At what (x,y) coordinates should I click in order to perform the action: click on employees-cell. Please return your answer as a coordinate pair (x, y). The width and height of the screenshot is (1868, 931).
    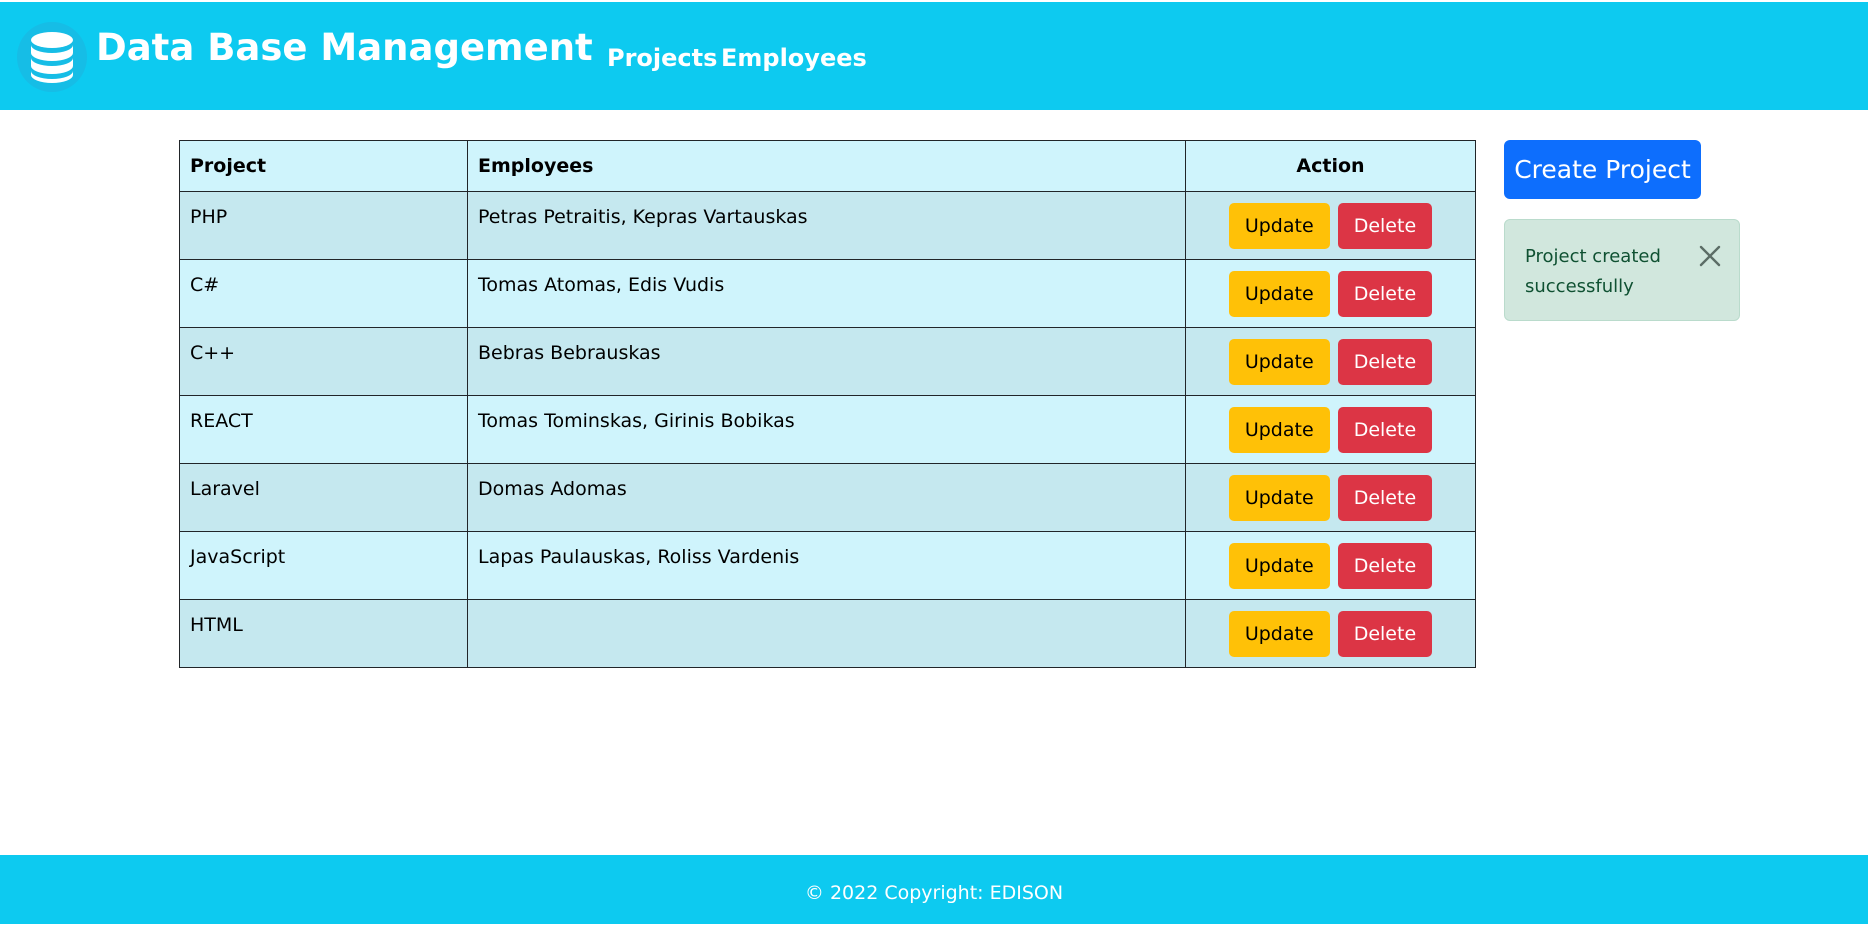
    Looking at the image, I should click on (826, 633).